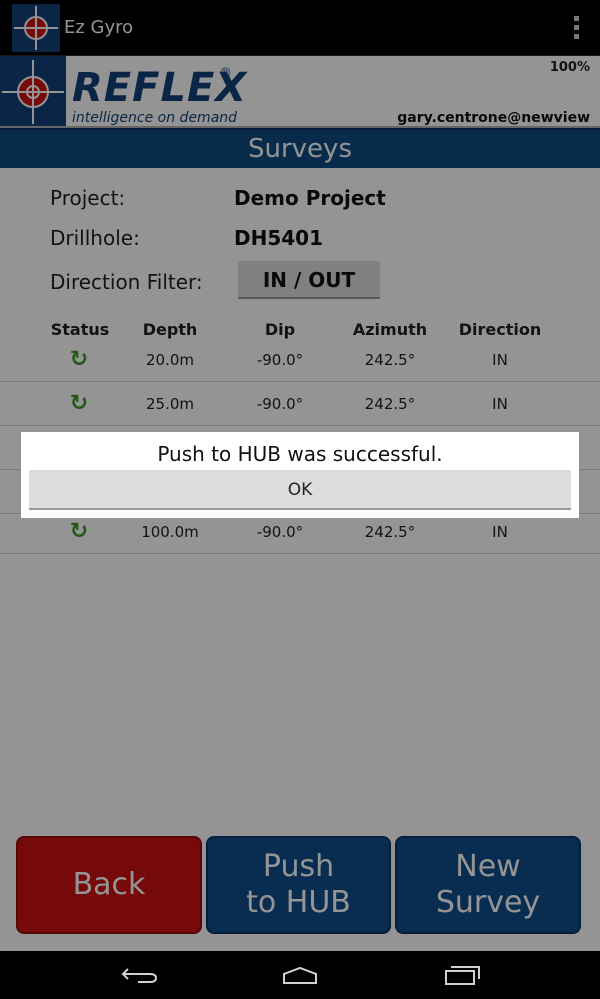  Describe the element at coordinates (300, 490) in the screenshot. I see `ok-button: OK` at that location.